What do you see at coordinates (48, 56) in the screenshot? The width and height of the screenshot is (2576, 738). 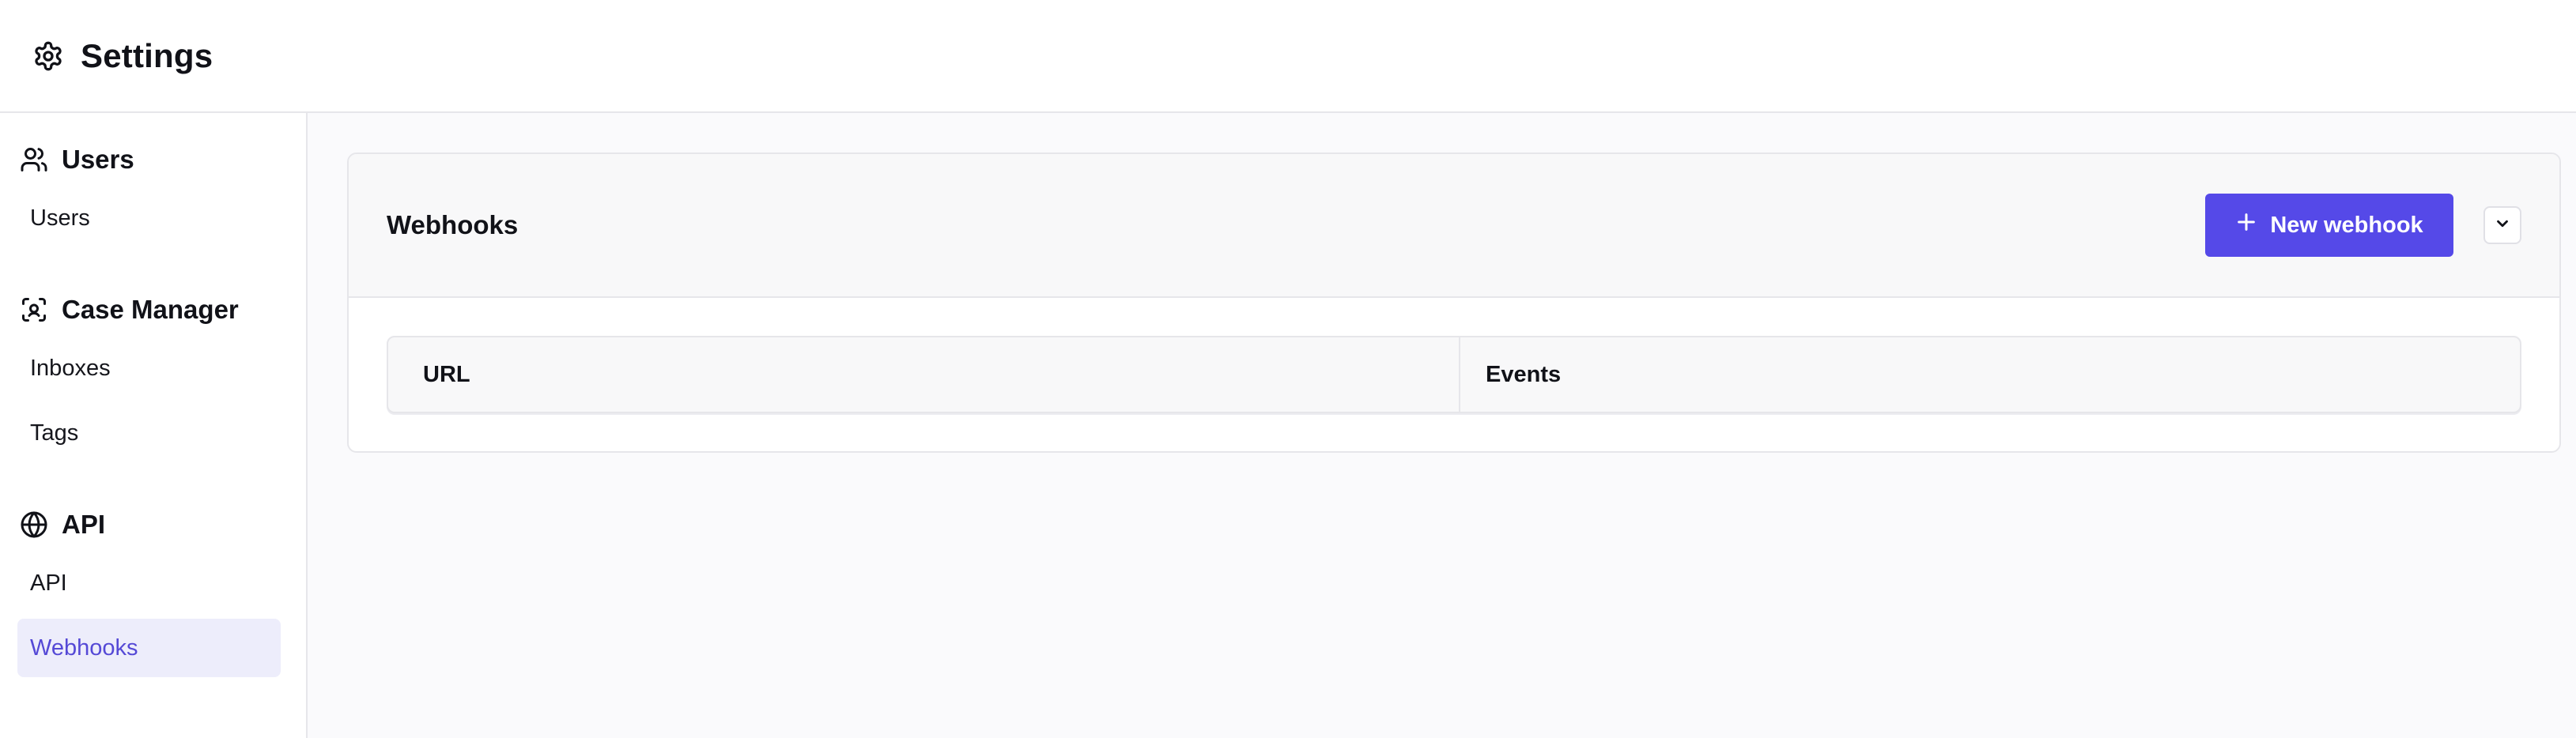 I see `gear-icon` at bounding box center [48, 56].